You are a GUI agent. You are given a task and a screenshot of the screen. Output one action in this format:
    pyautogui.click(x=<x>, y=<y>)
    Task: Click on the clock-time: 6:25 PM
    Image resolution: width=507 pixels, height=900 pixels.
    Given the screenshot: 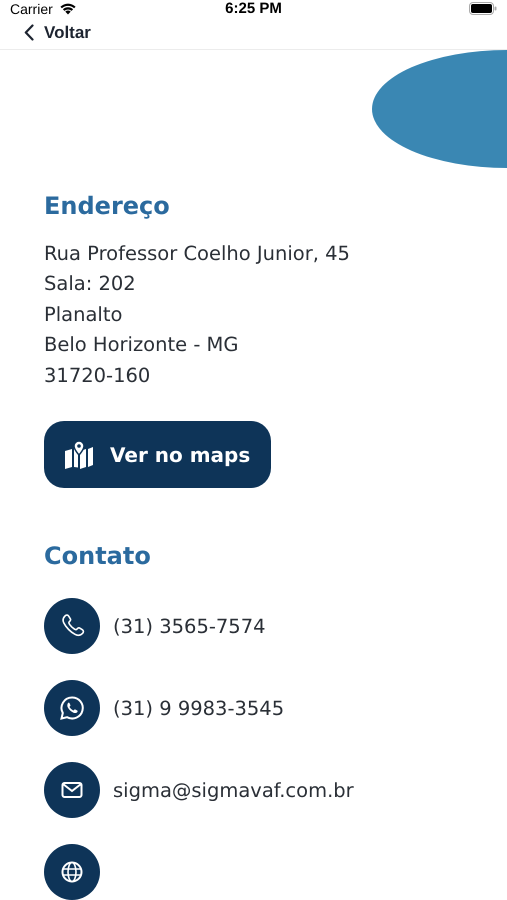 What is the action you would take?
    pyautogui.click(x=253, y=9)
    